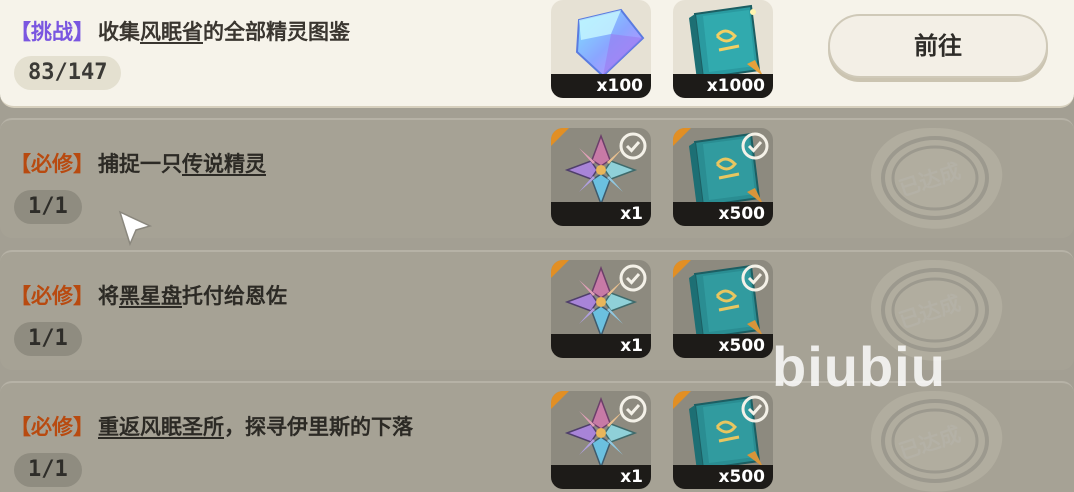  Describe the element at coordinates (161, 427) in the screenshot. I see `task-name-link: 重返风眠圣所` at that location.